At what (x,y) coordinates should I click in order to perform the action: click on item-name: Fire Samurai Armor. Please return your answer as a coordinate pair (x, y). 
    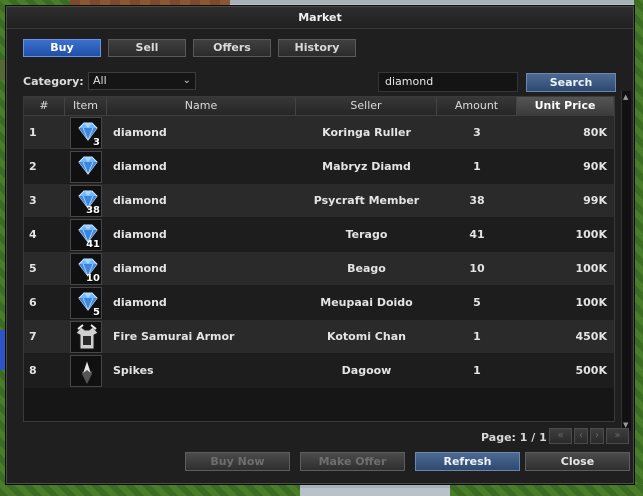
    Looking at the image, I should click on (174, 336).